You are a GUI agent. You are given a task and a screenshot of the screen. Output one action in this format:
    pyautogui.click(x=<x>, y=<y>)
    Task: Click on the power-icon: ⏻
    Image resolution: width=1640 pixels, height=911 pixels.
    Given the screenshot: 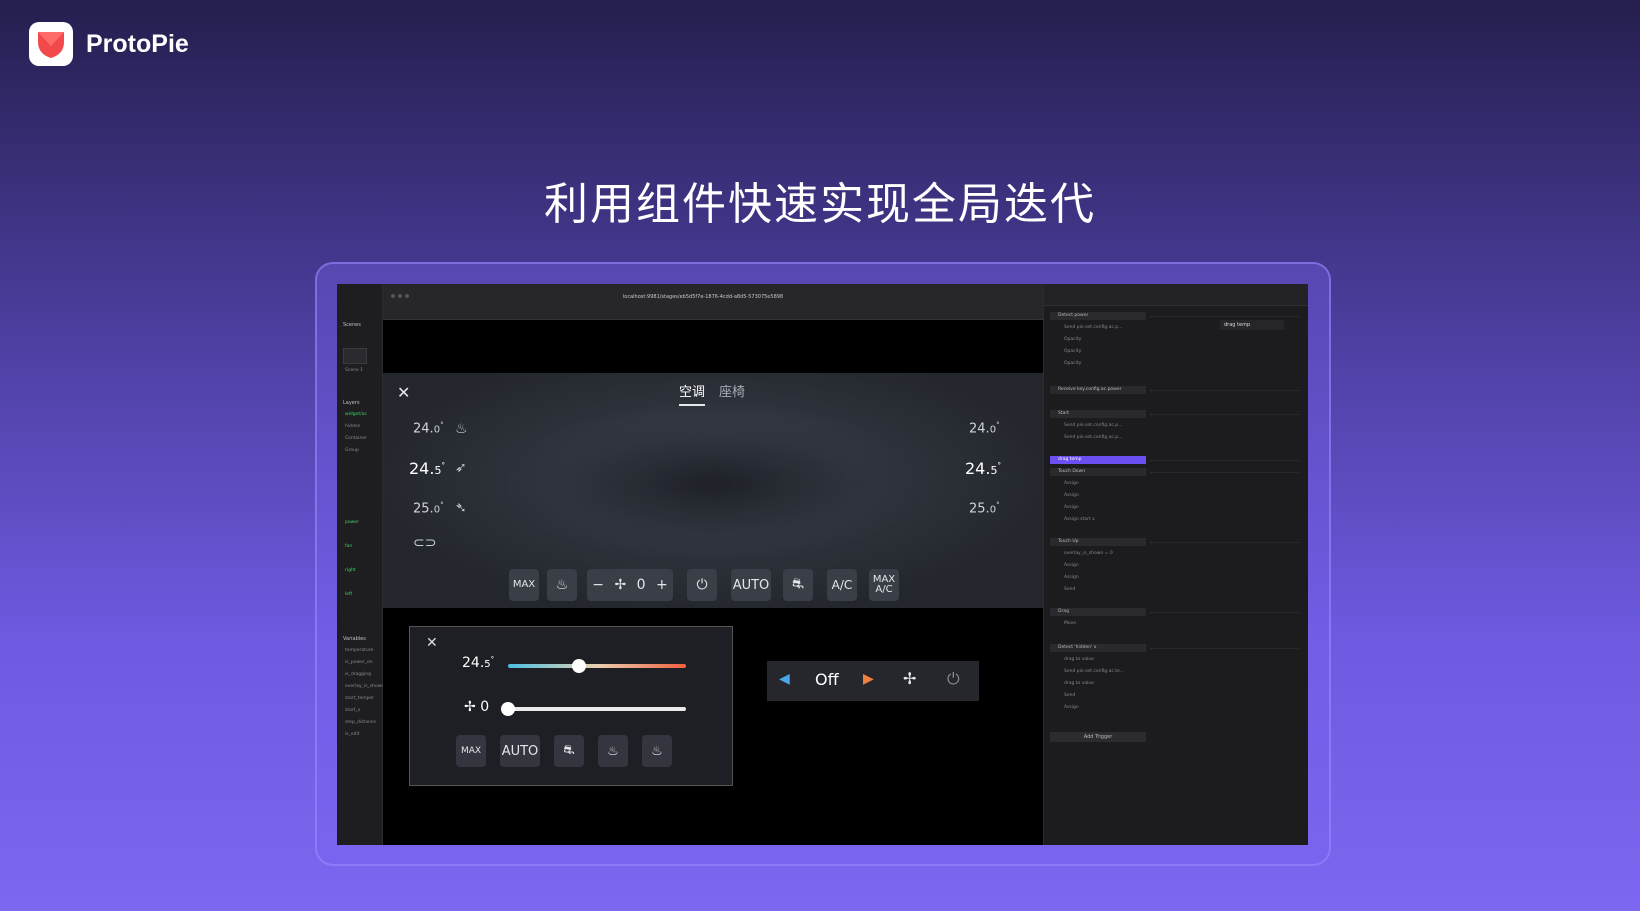 What is the action you would take?
    pyautogui.click(x=953, y=679)
    